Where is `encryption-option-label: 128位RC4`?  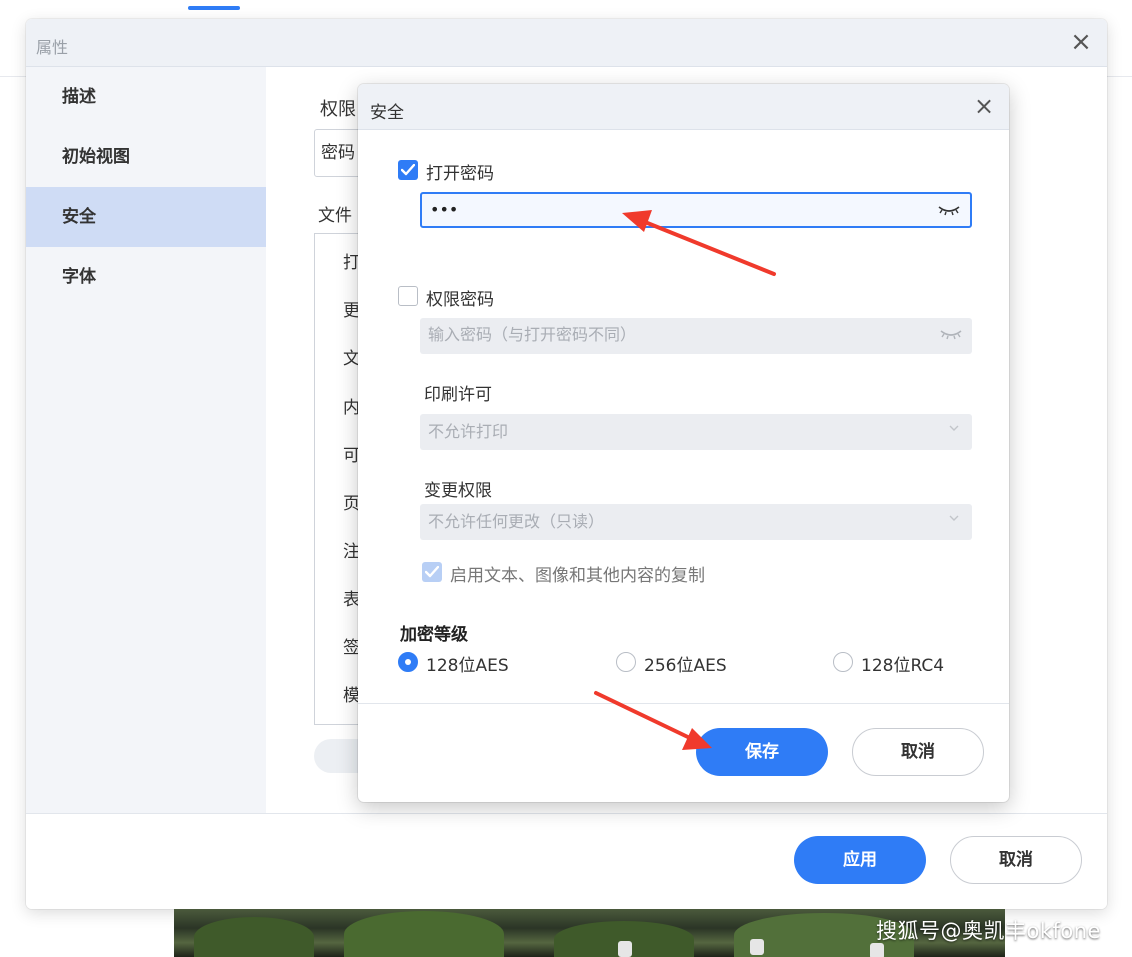 encryption-option-label: 128位RC4 is located at coordinates (903, 666).